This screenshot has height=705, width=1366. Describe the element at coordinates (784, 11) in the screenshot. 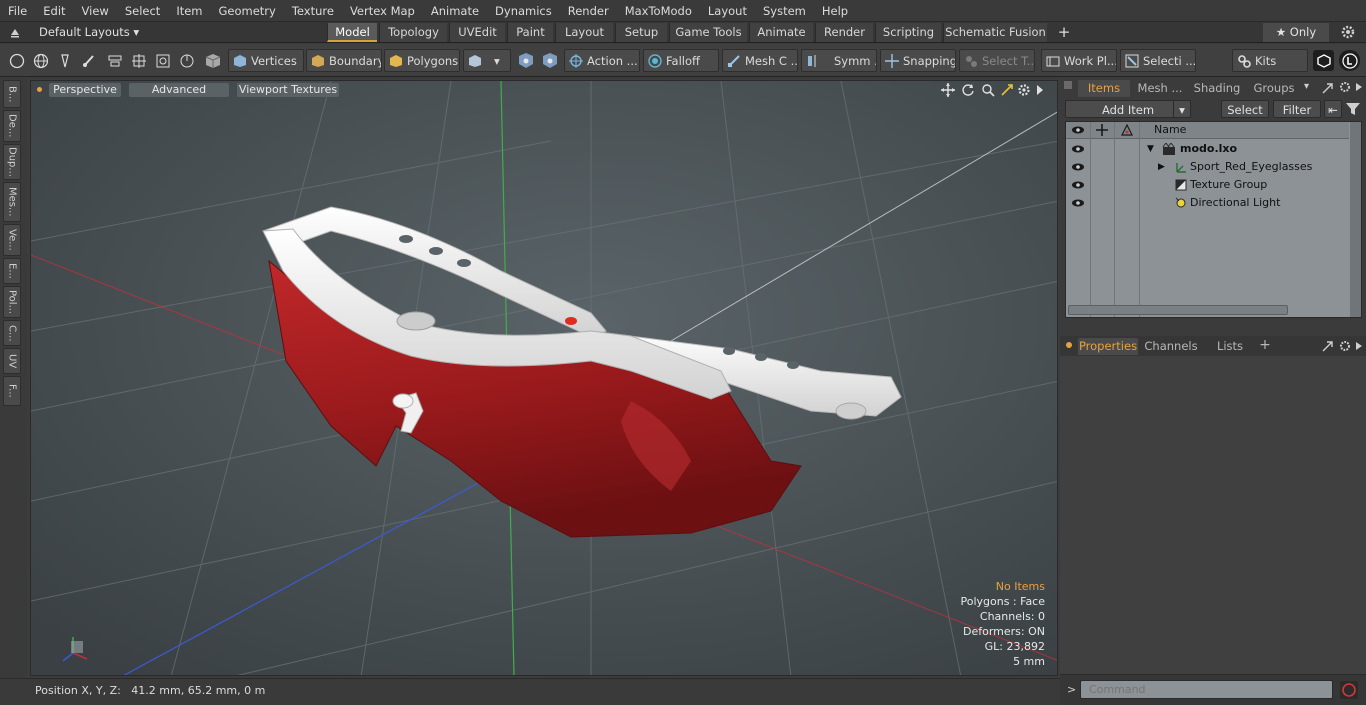

I see `menu-system: System` at that location.